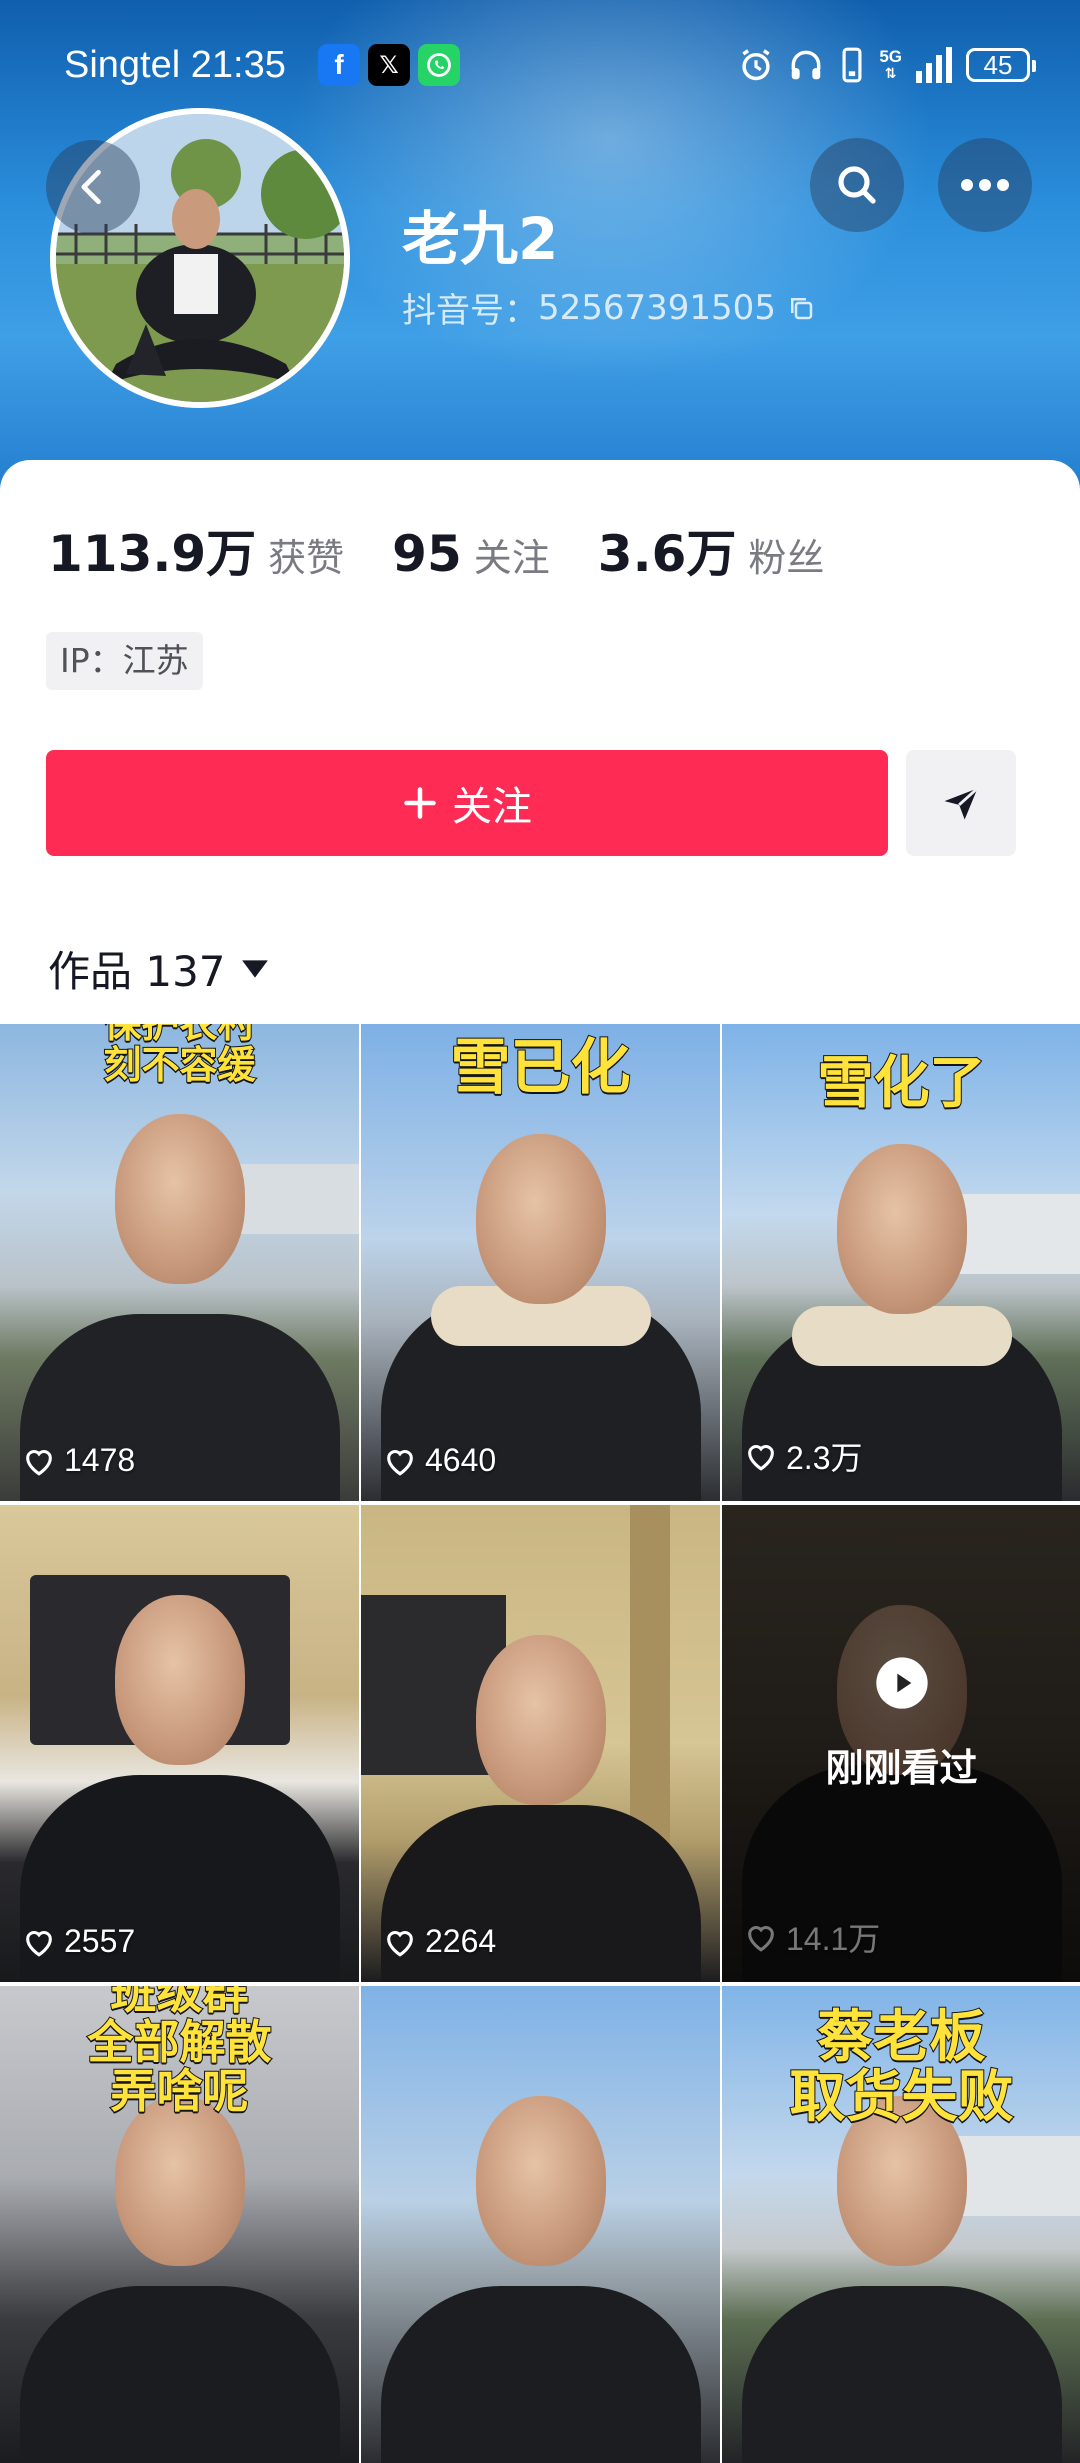  What do you see at coordinates (756, 65) in the screenshot?
I see `alarm-icon` at bounding box center [756, 65].